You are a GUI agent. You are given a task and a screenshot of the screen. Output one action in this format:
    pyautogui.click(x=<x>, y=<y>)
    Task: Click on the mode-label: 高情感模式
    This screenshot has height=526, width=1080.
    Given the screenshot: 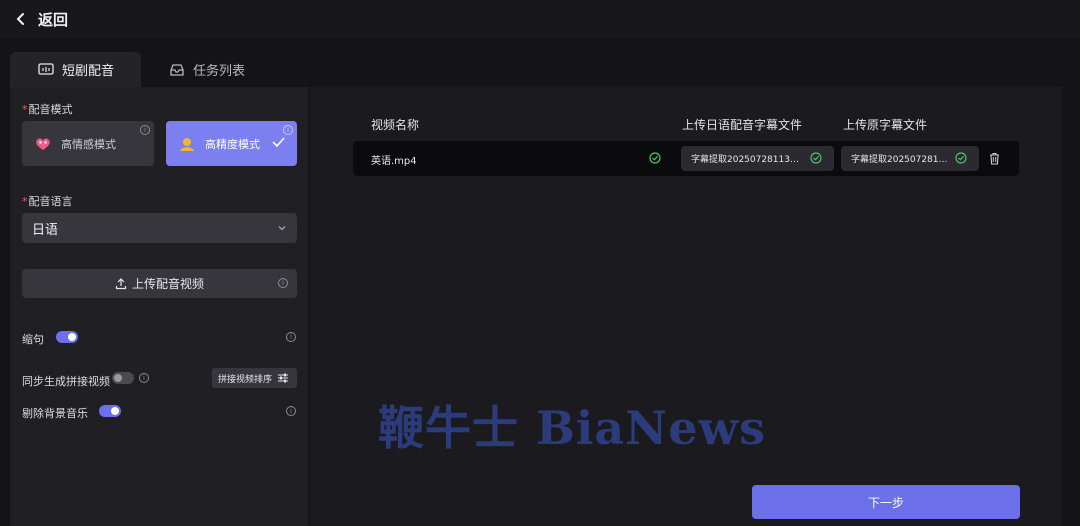 What is the action you would take?
    pyautogui.click(x=88, y=144)
    